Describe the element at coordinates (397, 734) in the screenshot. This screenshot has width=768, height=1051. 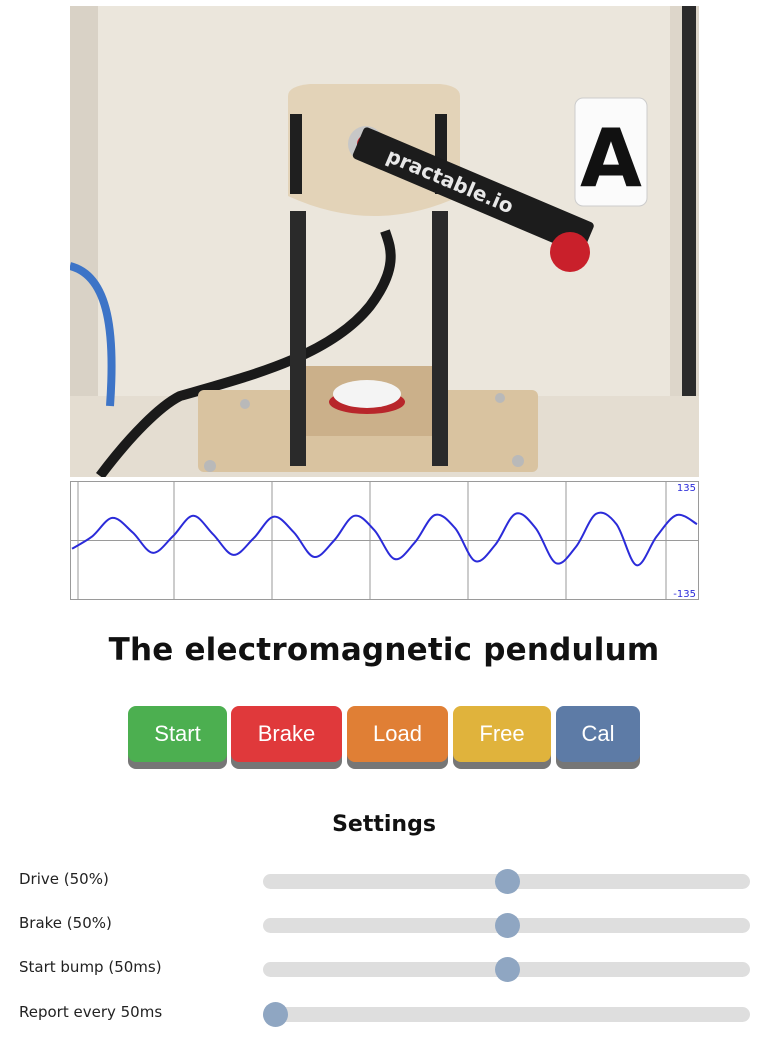
I see `load-button: Load` at that location.